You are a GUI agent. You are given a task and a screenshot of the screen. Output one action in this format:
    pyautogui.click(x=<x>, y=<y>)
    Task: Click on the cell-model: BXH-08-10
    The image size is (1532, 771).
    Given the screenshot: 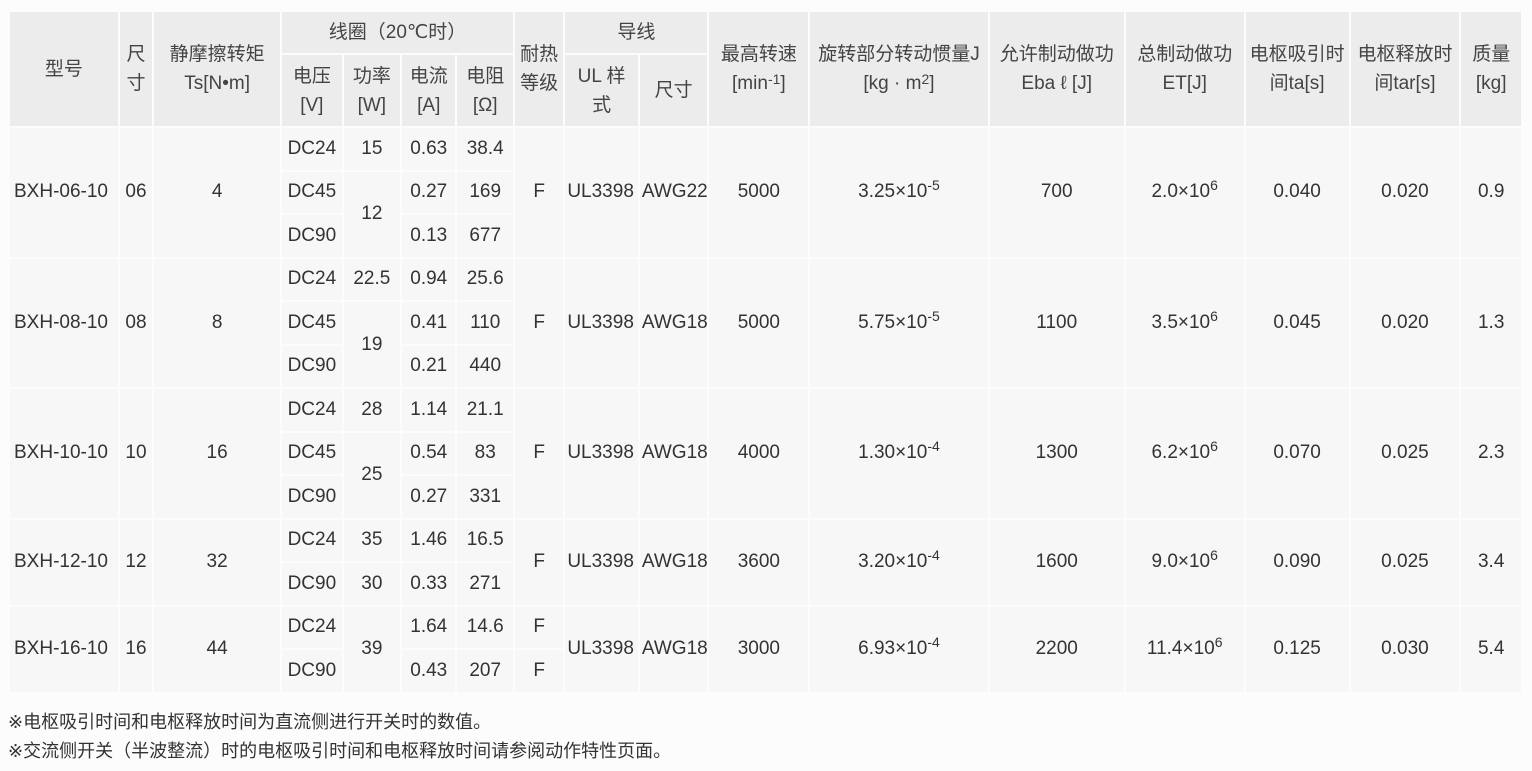 What is the action you would take?
    pyautogui.click(x=64, y=322)
    